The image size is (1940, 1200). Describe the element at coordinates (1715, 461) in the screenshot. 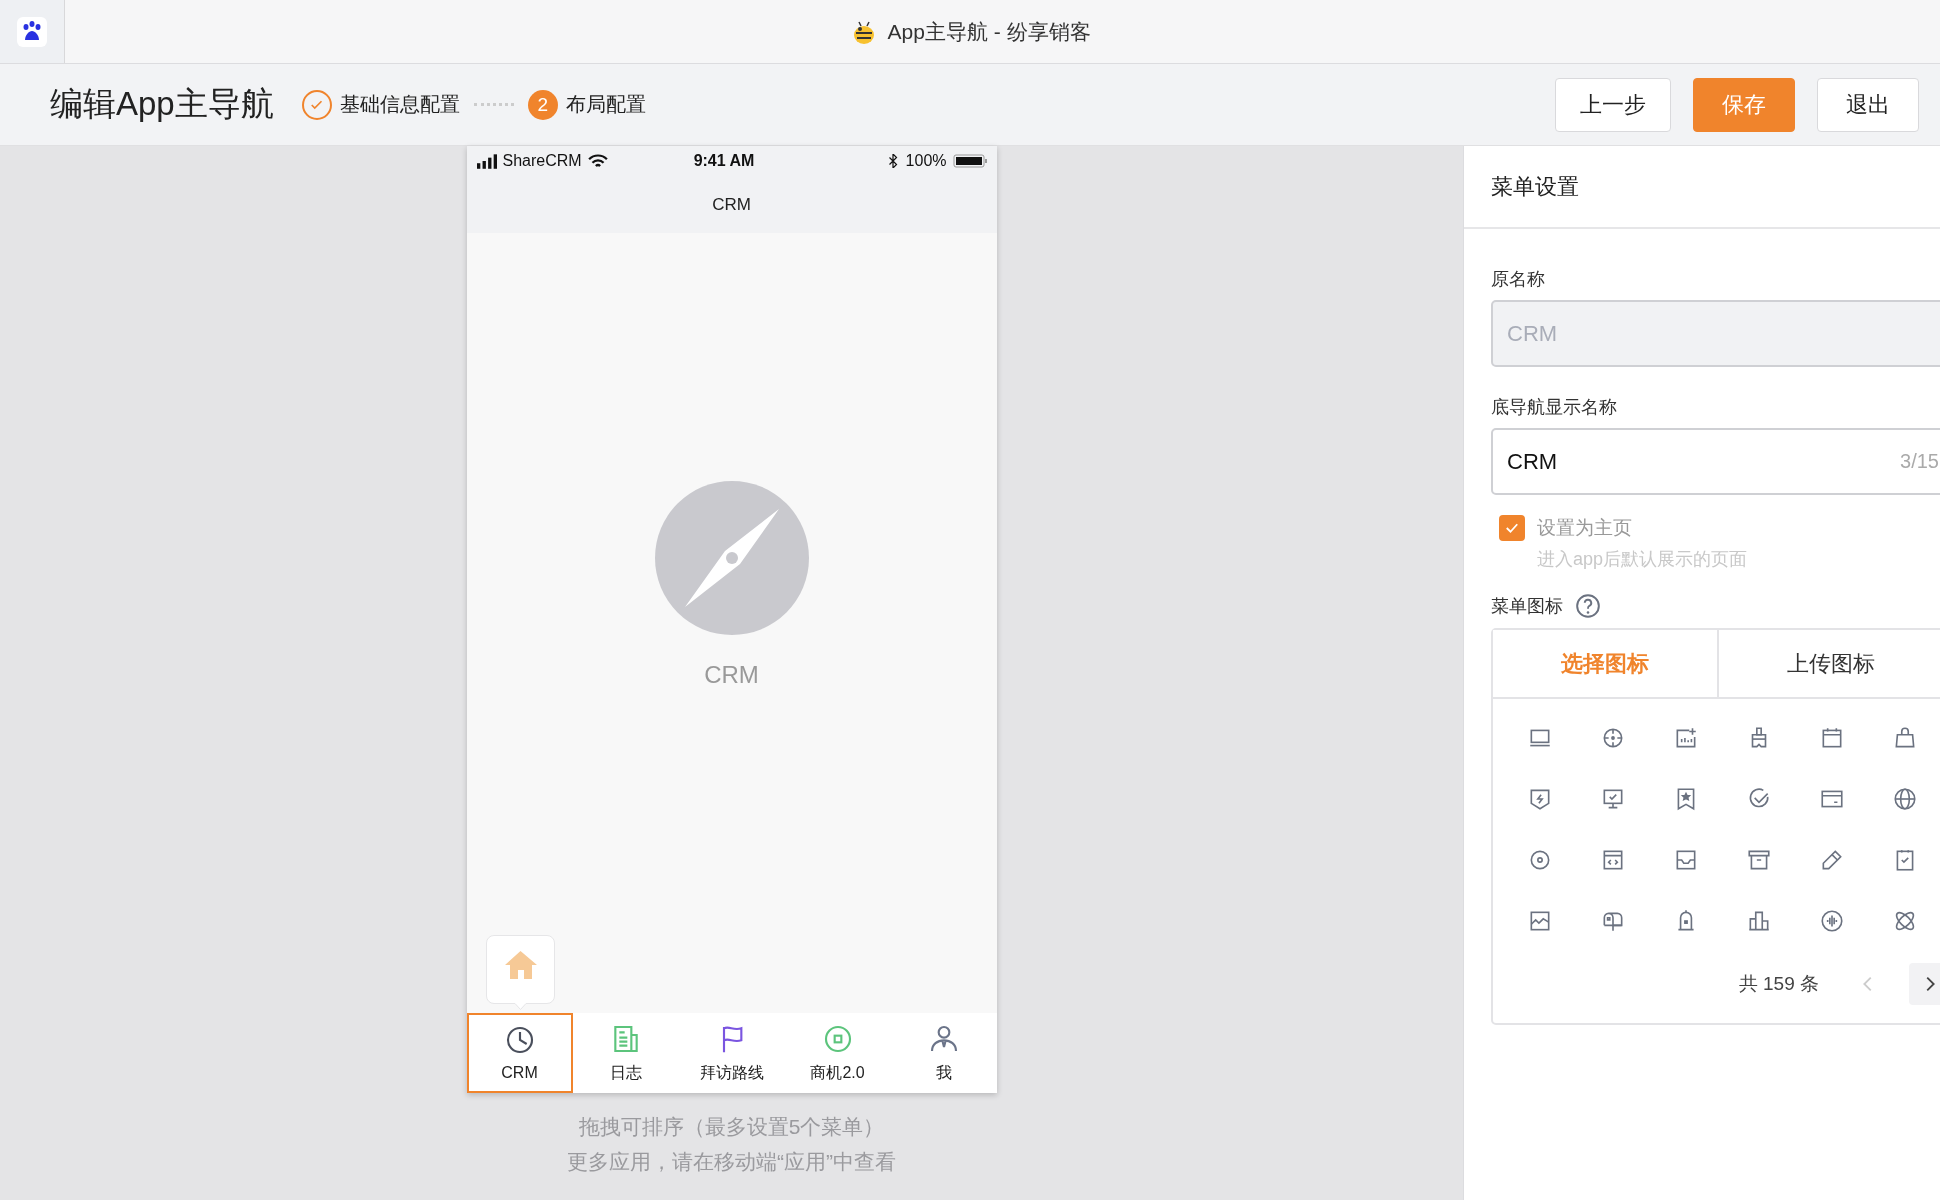

I see `input-field: CRM 3/15` at that location.